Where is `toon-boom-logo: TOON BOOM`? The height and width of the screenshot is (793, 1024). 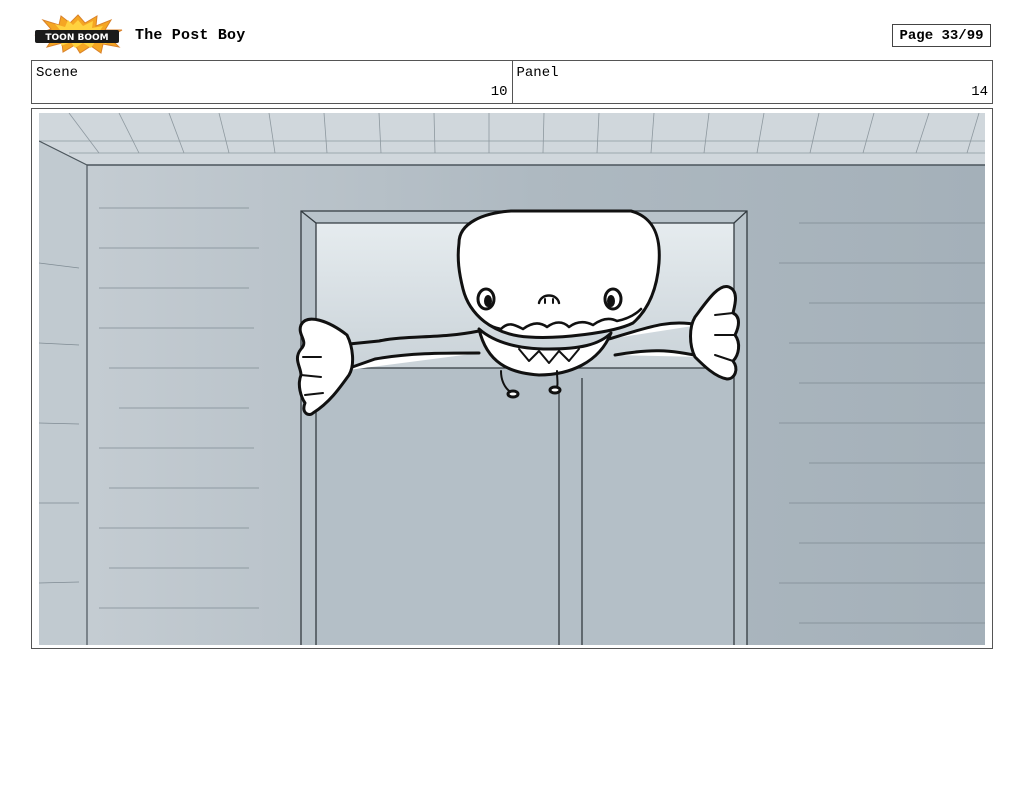 toon-boom-logo: TOON BOOM is located at coordinates (78, 34).